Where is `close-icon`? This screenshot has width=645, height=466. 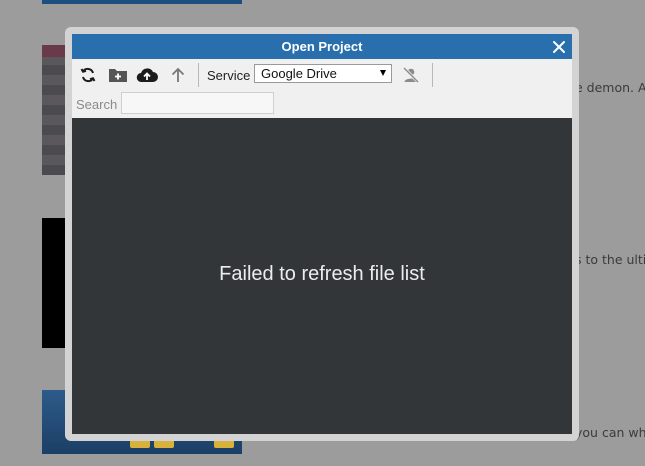 close-icon is located at coordinates (559, 46).